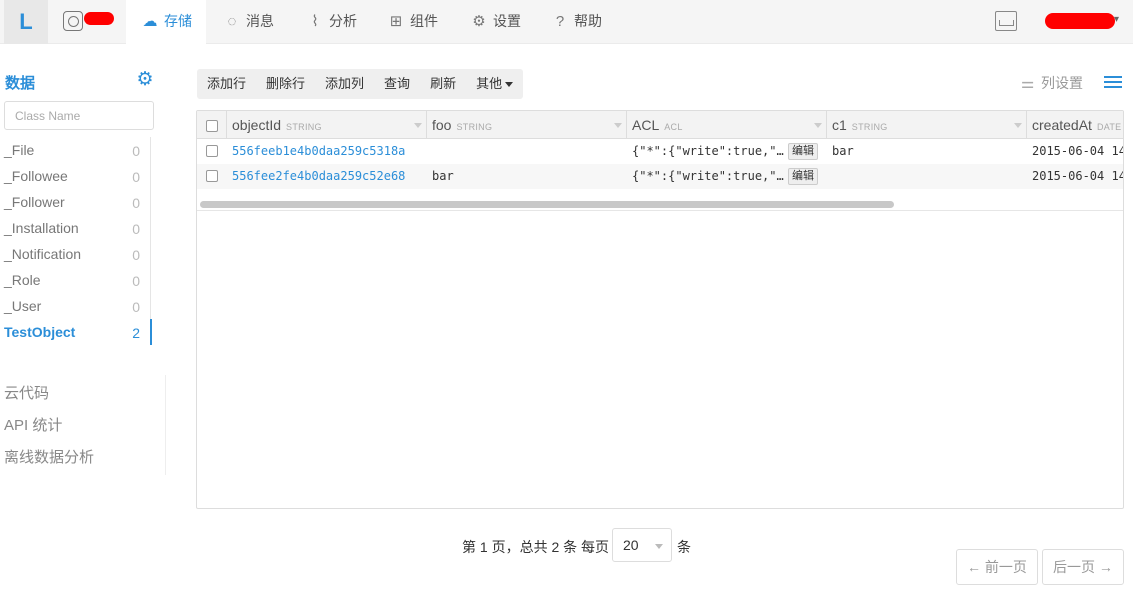  What do you see at coordinates (76, 202) in the screenshot?
I see `class-item: _Follower 0` at bounding box center [76, 202].